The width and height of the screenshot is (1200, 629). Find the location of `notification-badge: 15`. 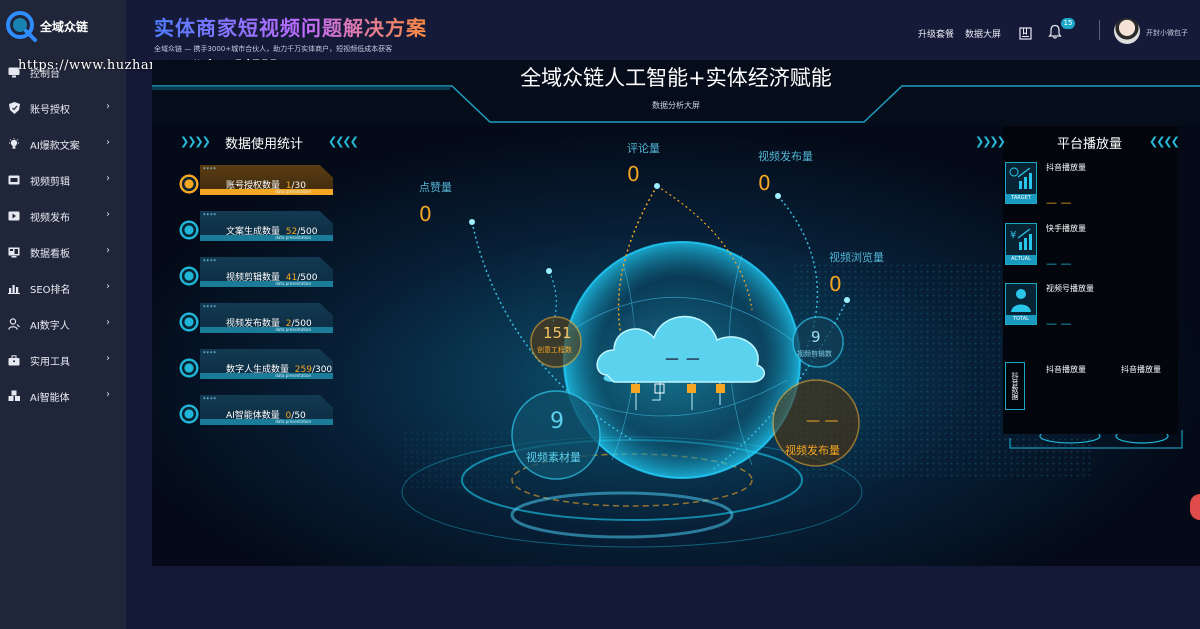

notification-badge: 15 is located at coordinates (1068, 23).